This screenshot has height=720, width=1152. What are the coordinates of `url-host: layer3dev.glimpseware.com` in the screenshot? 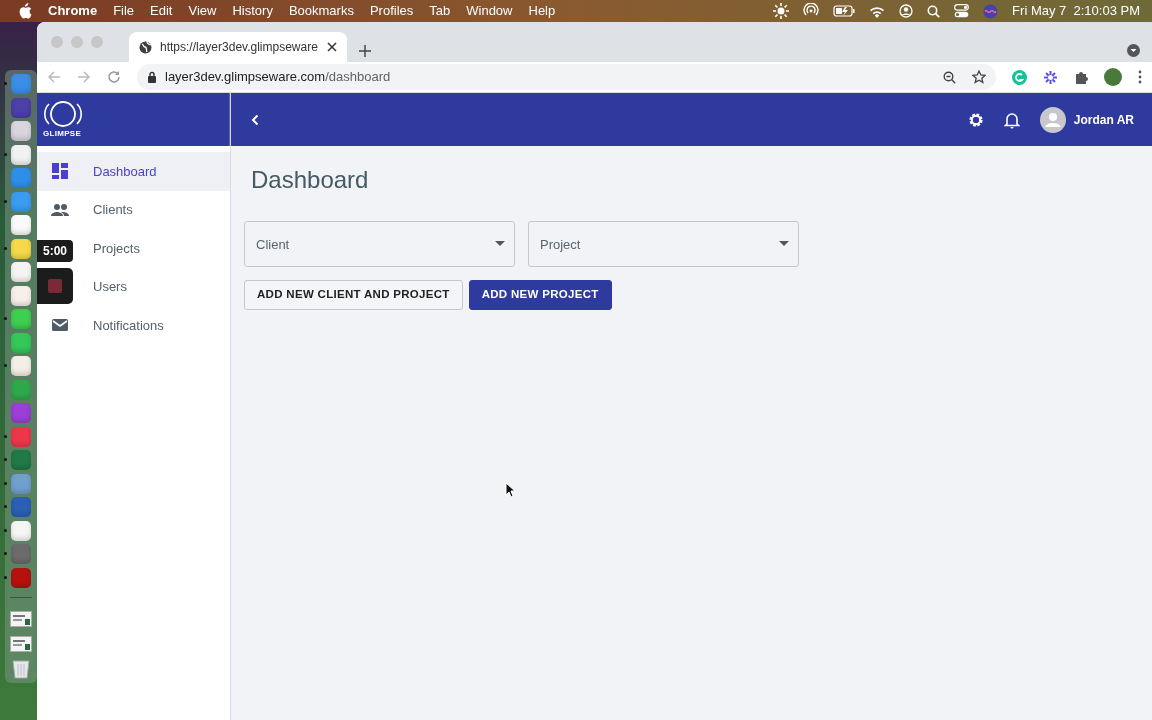 It's located at (245, 77).